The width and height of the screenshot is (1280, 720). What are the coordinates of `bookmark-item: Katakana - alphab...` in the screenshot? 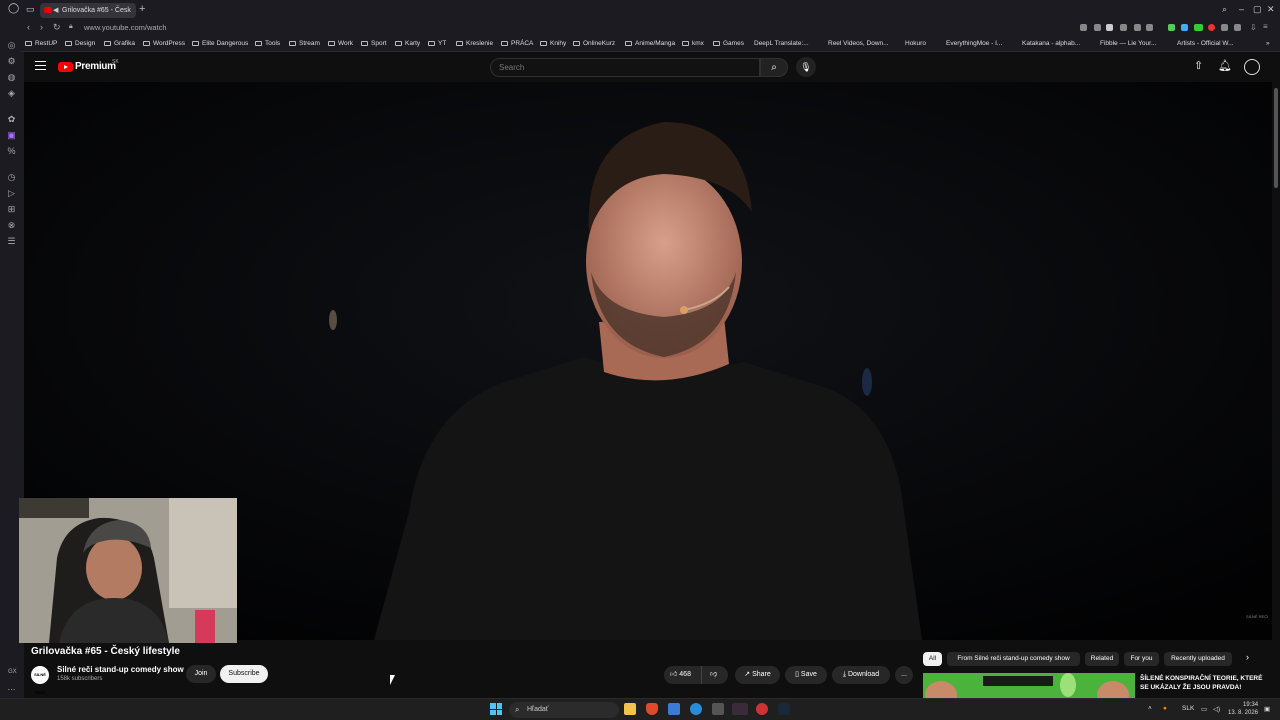 It's located at (1051, 43).